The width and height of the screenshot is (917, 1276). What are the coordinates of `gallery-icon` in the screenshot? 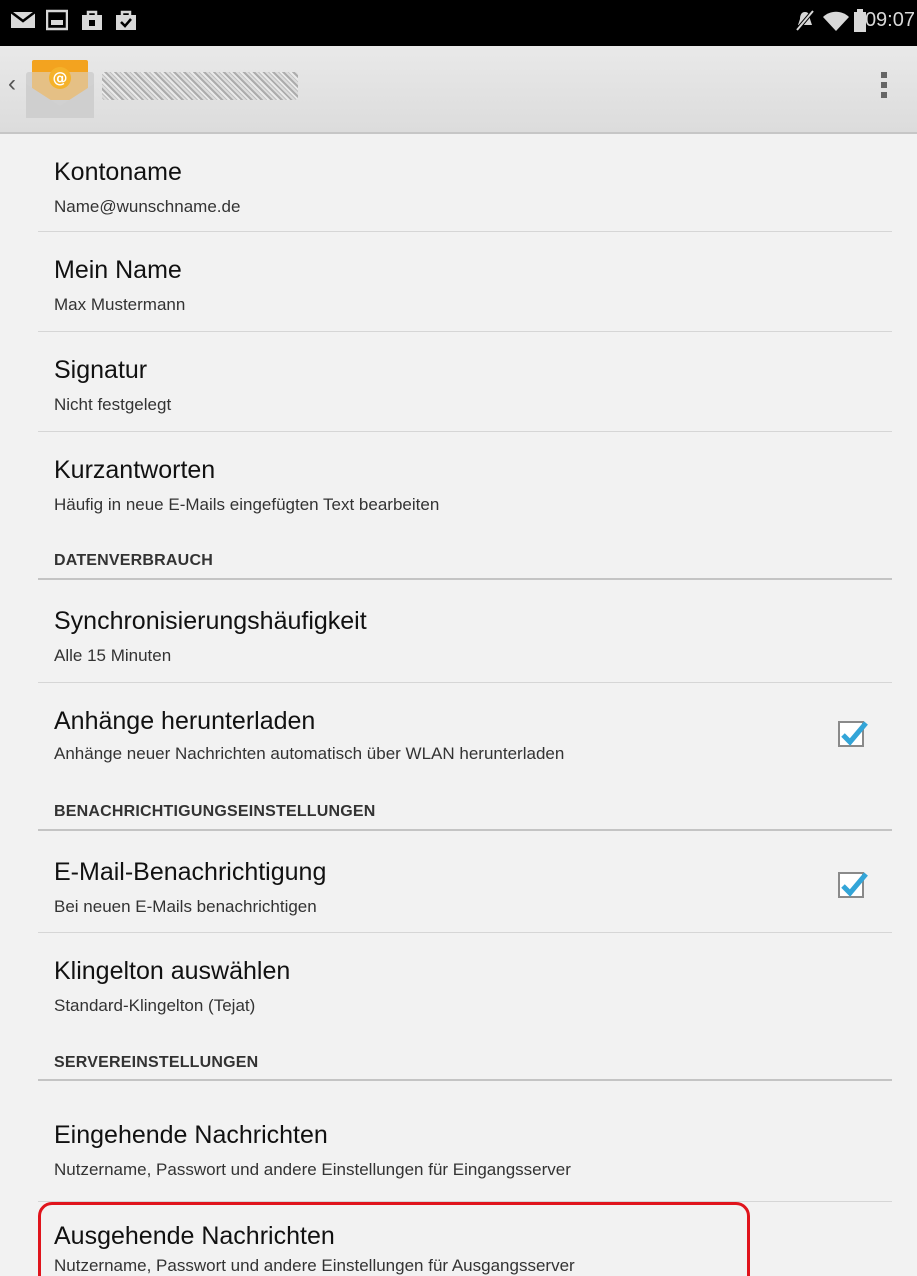 It's located at (57, 20).